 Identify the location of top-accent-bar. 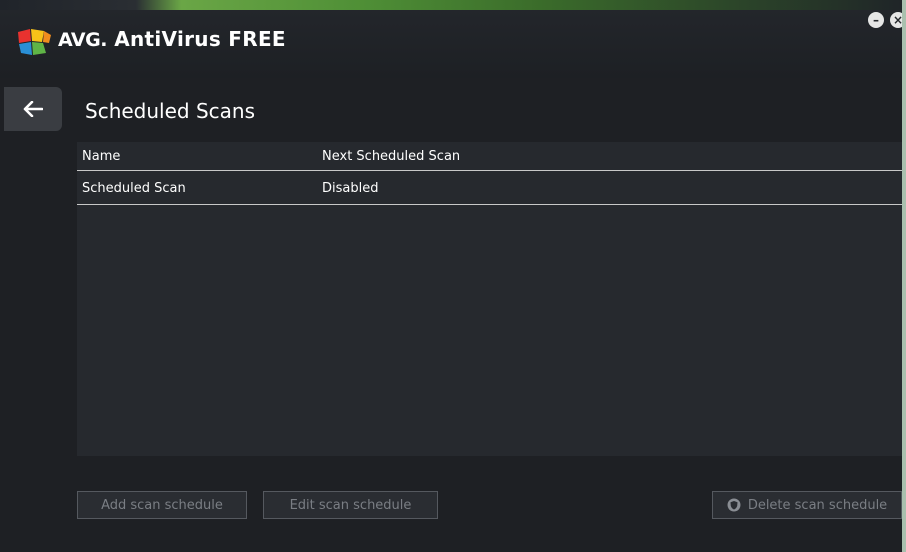
(453, 5).